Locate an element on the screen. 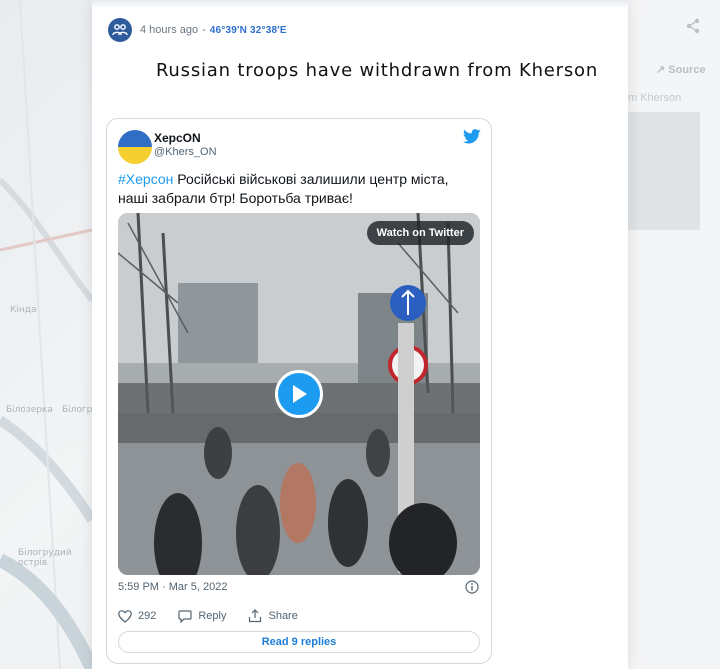  tweet-author-handle: @Khers_ON is located at coordinates (185, 152).